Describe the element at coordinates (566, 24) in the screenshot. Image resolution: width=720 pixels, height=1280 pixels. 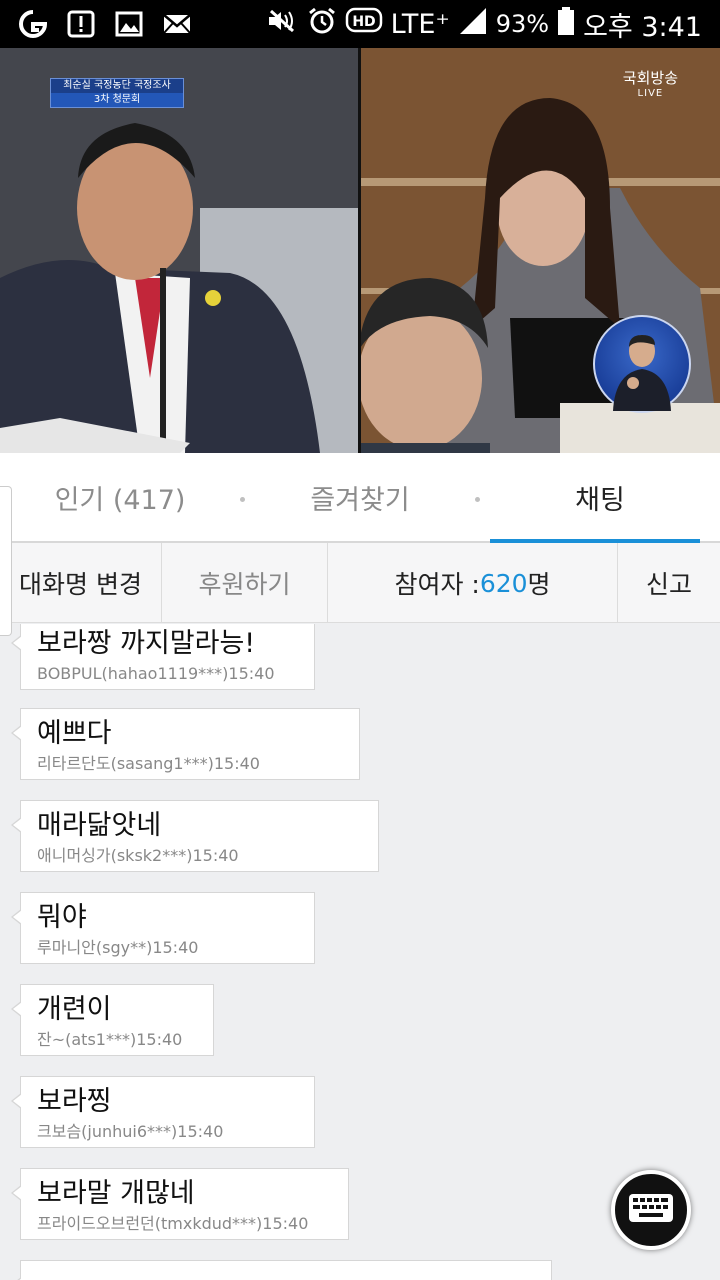
I see `battery-icon` at that location.